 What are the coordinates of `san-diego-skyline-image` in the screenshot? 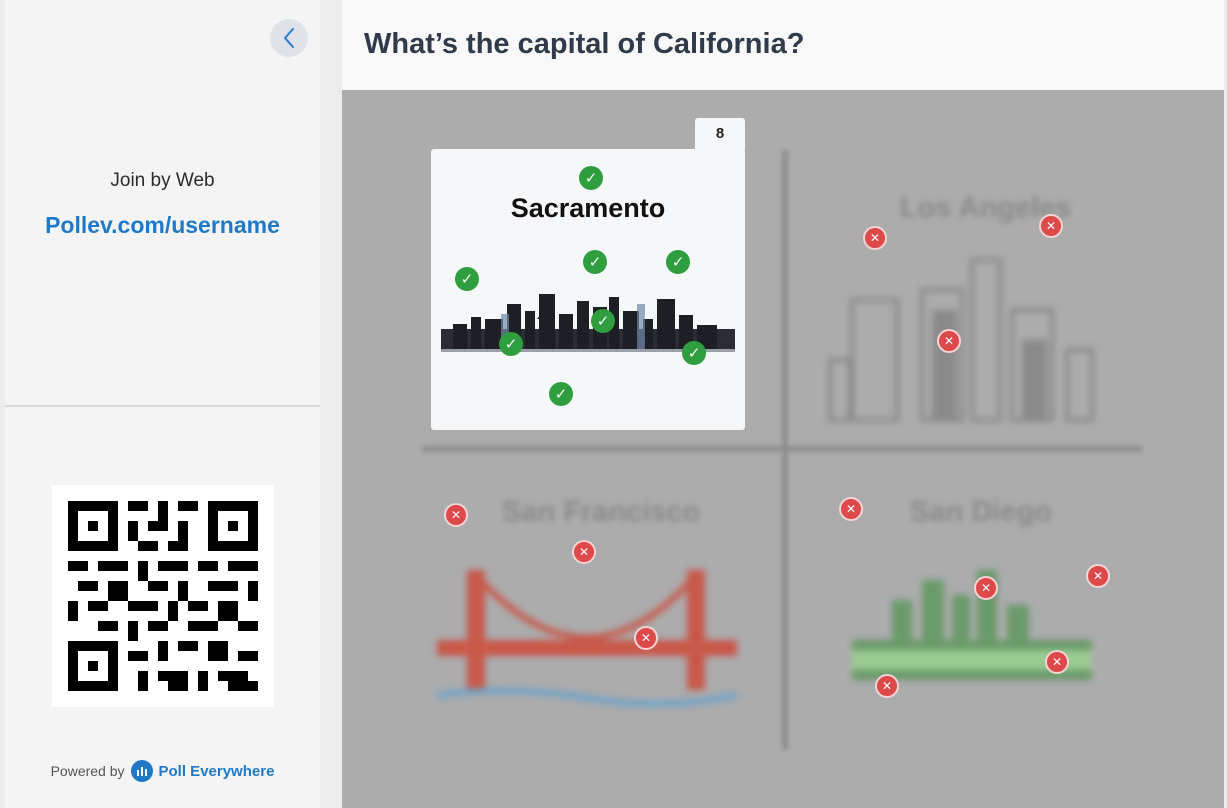 It's located at (972, 625).